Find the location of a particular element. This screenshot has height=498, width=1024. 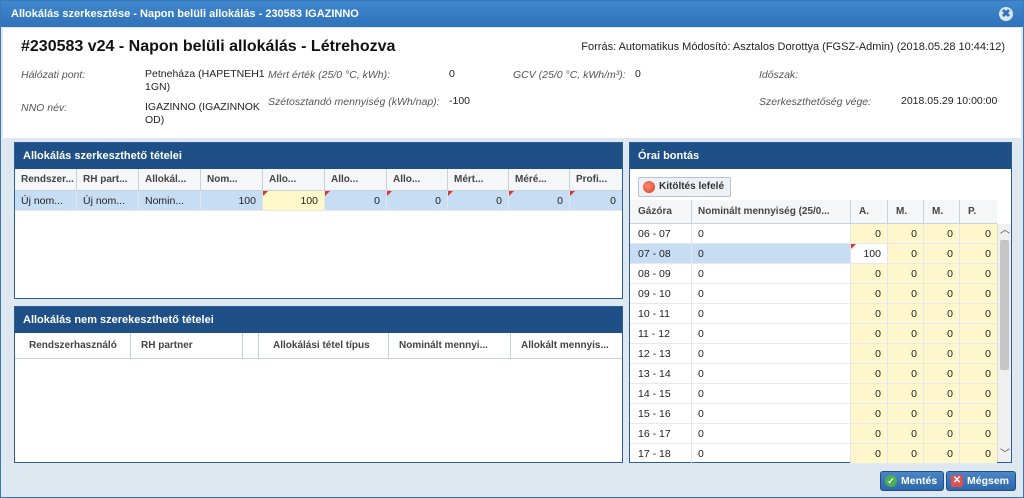

table-row: 13 - 14 0 0 0 0 0 is located at coordinates (813, 374).